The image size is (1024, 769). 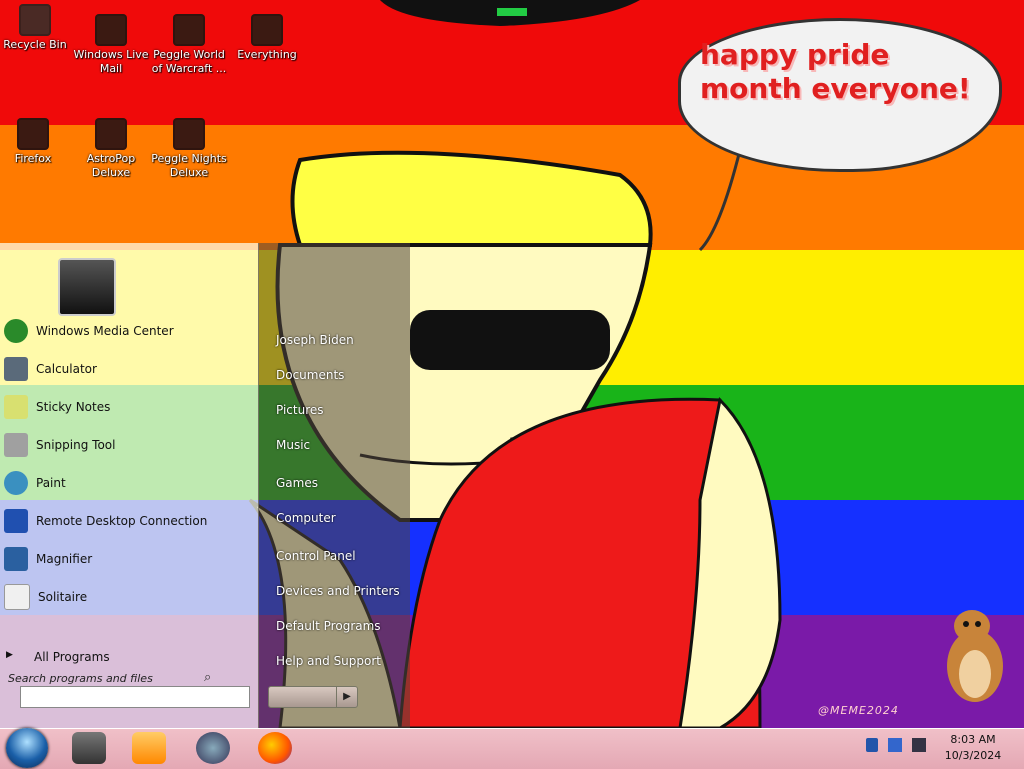 What do you see at coordinates (189, 30) in the screenshot?
I see `peggle-icon` at bounding box center [189, 30].